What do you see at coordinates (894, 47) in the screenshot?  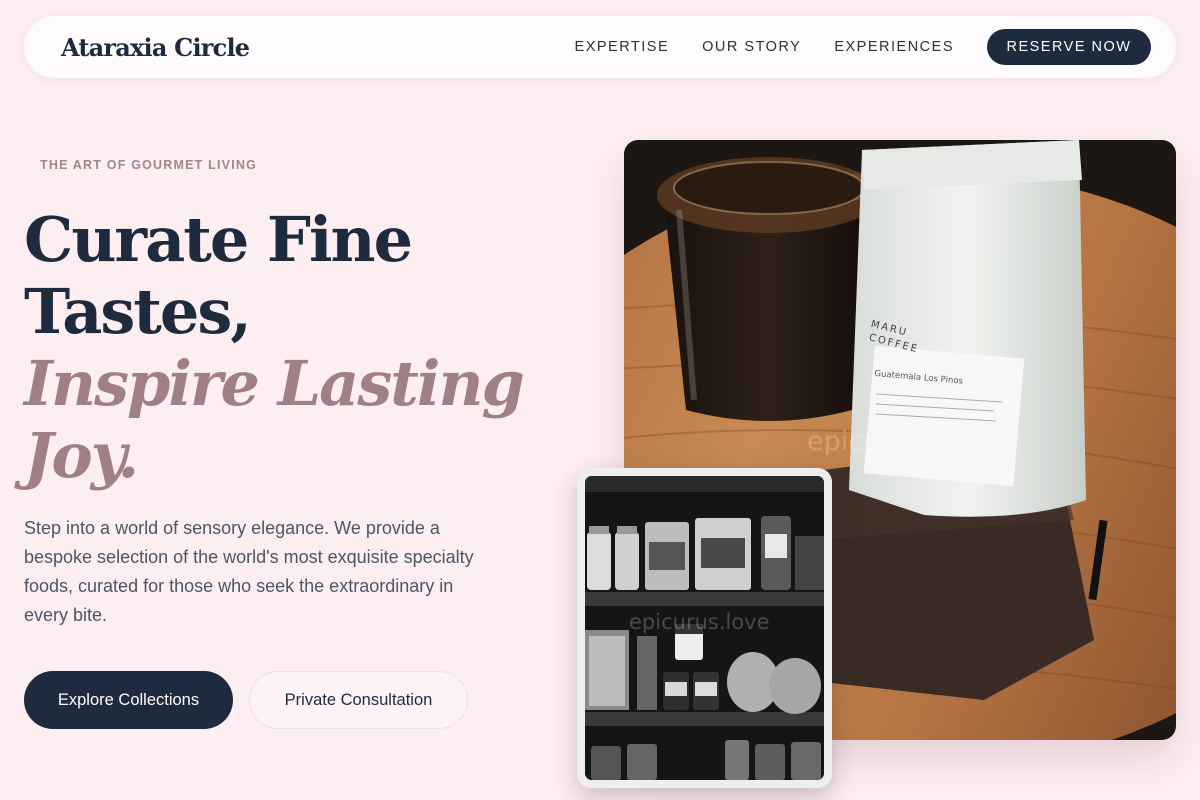 I see `nav-link-experiences: EXPERIENCES` at bounding box center [894, 47].